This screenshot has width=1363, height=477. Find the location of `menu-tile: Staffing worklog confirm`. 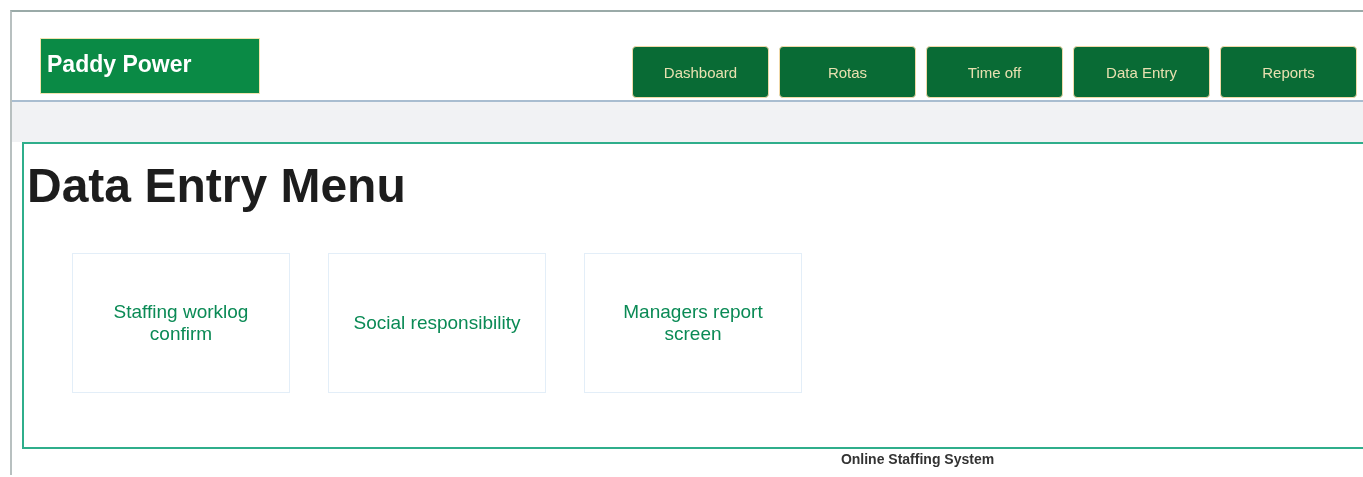

menu-tile: Staffing worklog confirm is located at coordinates (181, 323).